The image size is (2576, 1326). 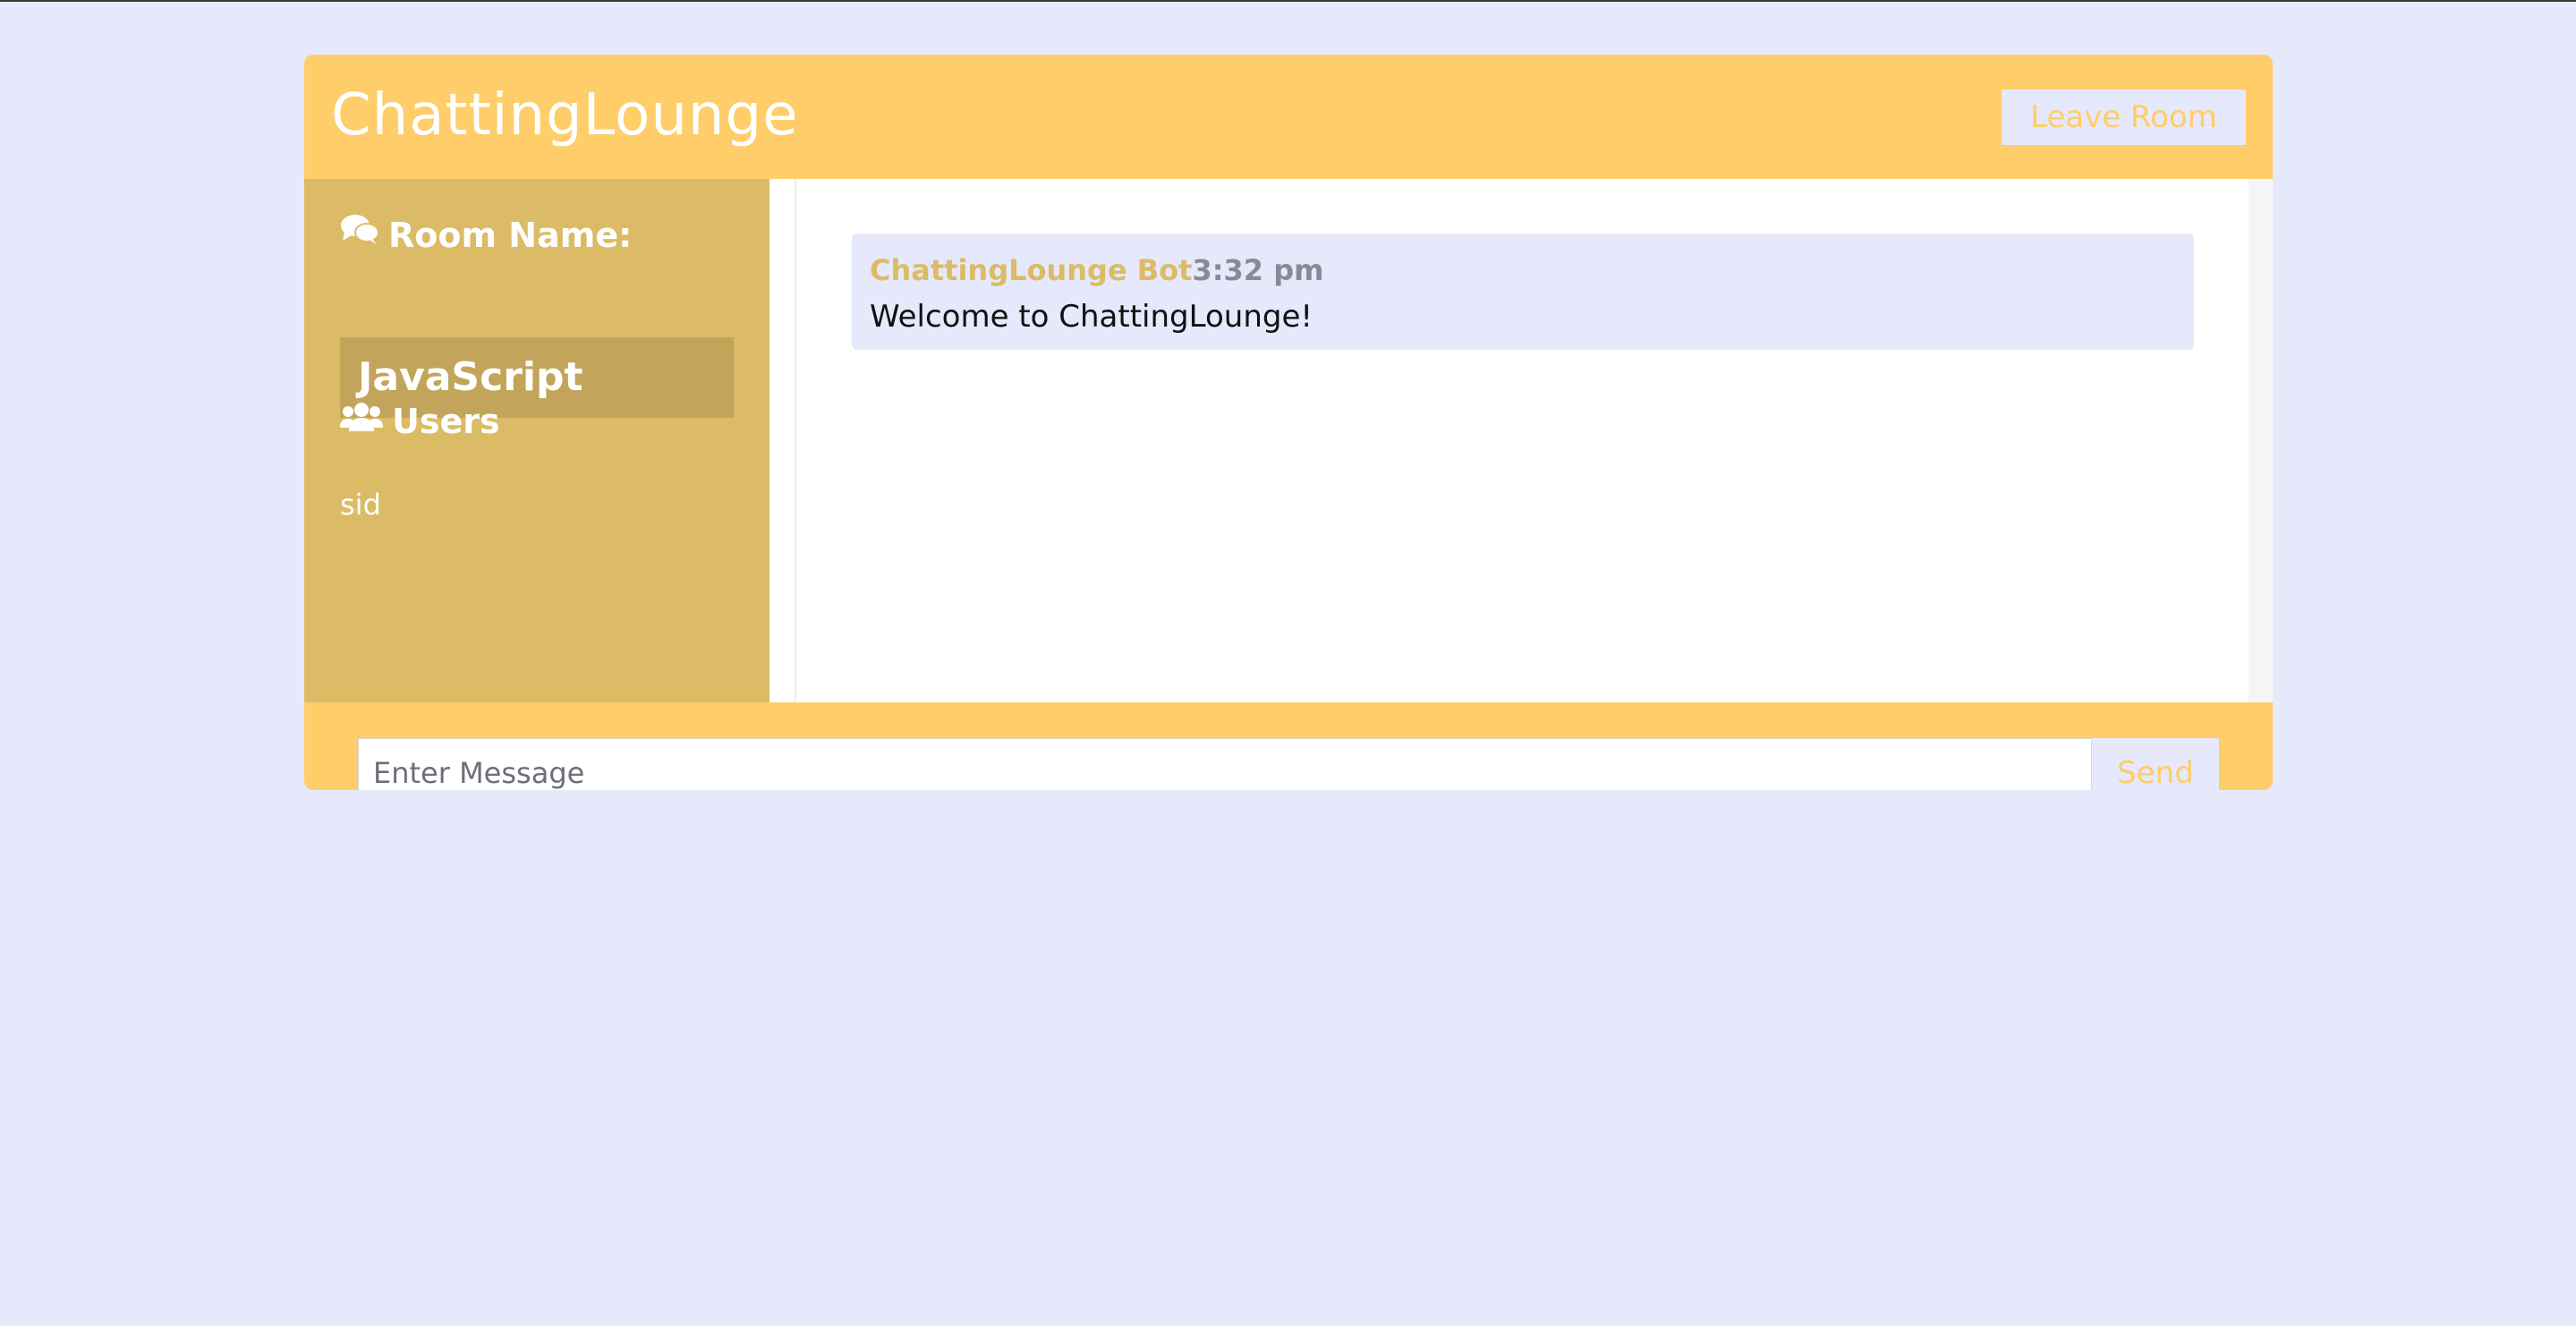 I want to click on comments-icon, so click(x=364, y=235).